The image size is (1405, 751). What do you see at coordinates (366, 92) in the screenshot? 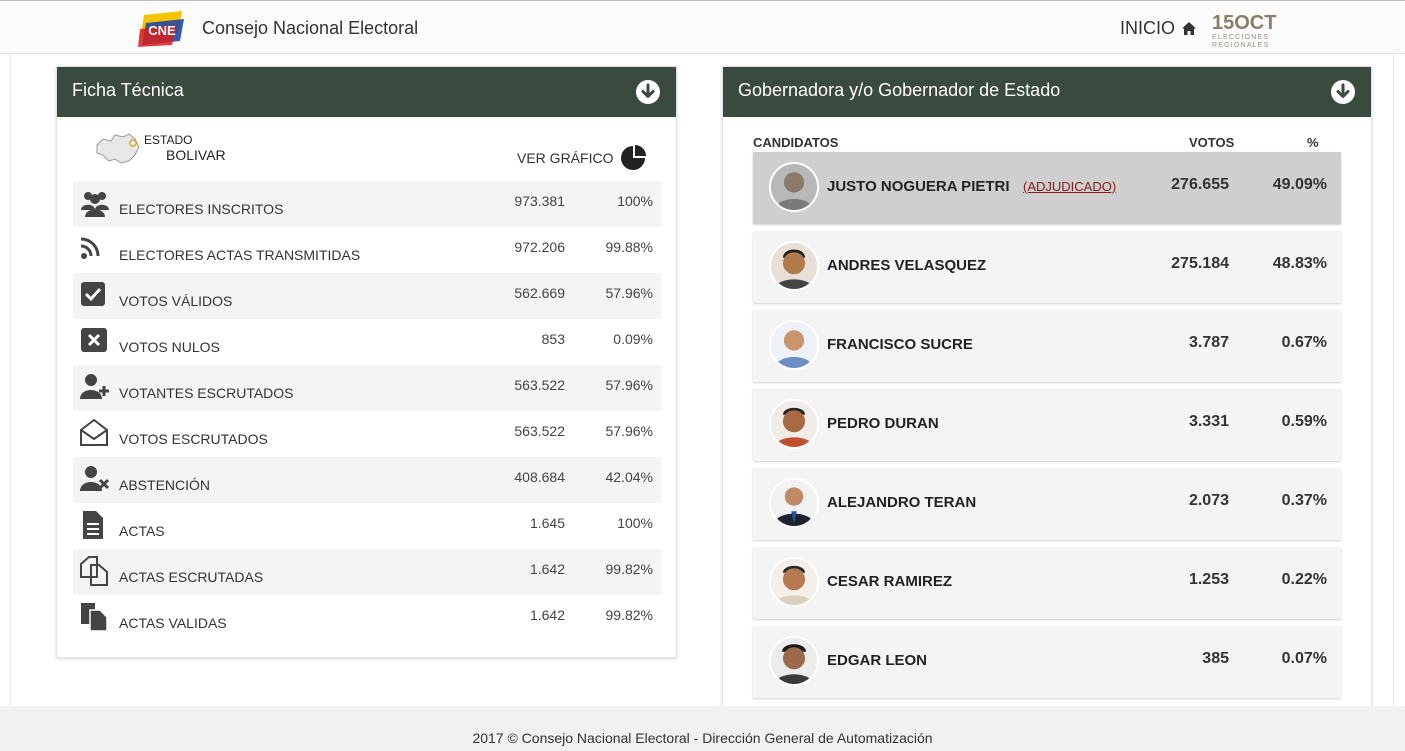
I see `technical-sheet-header: Ficha Técnica` at bounding box center [366, 92].